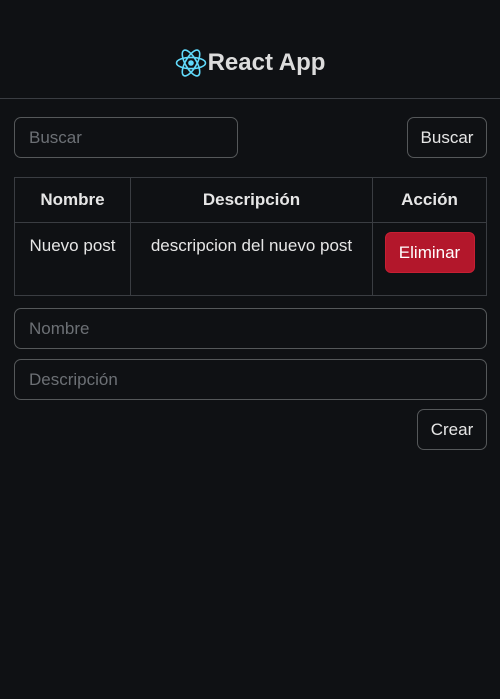 The height and width of the screenshot is (699, 500). I want to click on post-action-cell: Eliminar, so click(429, 259).